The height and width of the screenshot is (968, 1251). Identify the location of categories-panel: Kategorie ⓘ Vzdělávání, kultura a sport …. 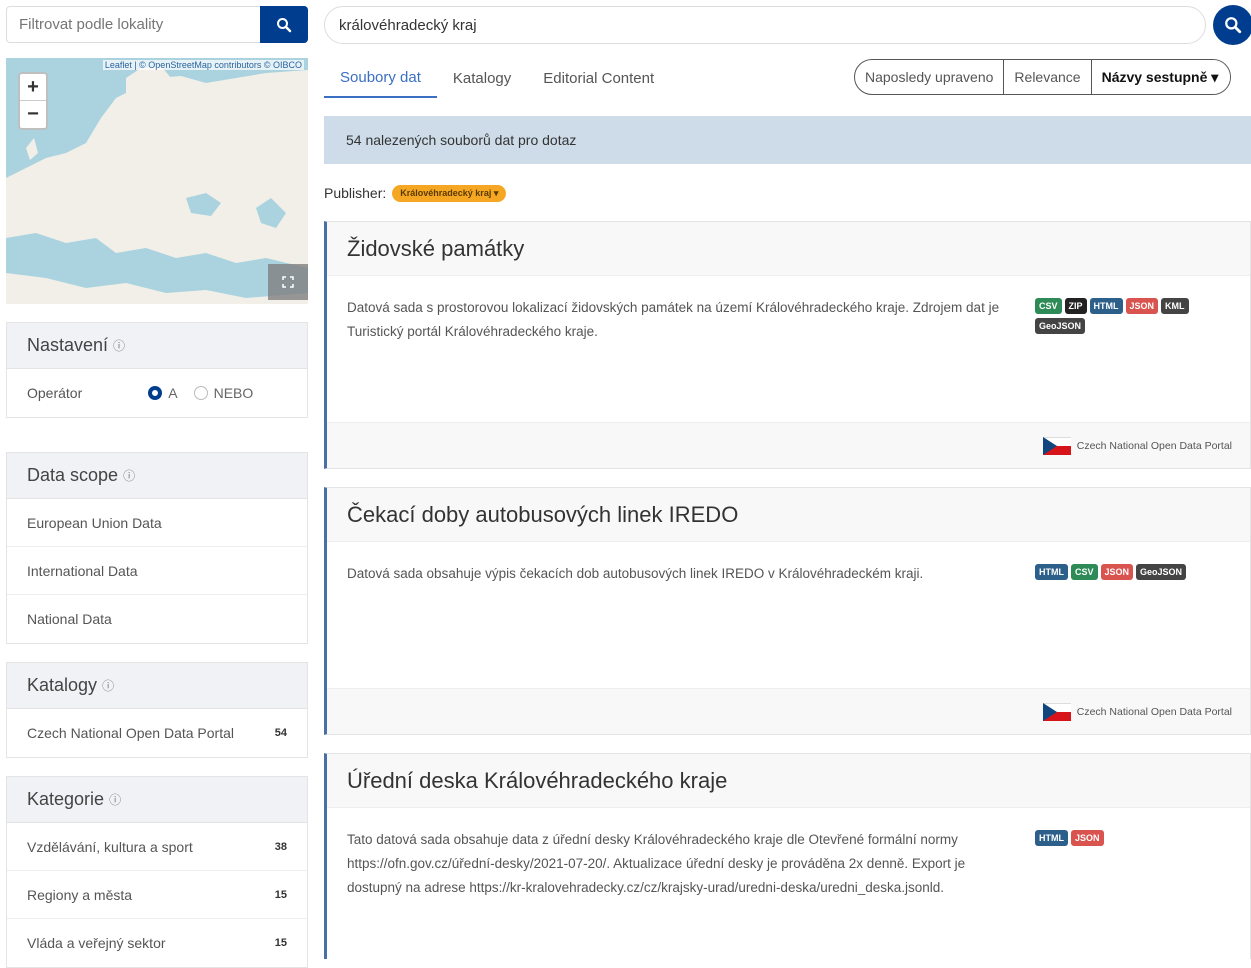
(157, 872).